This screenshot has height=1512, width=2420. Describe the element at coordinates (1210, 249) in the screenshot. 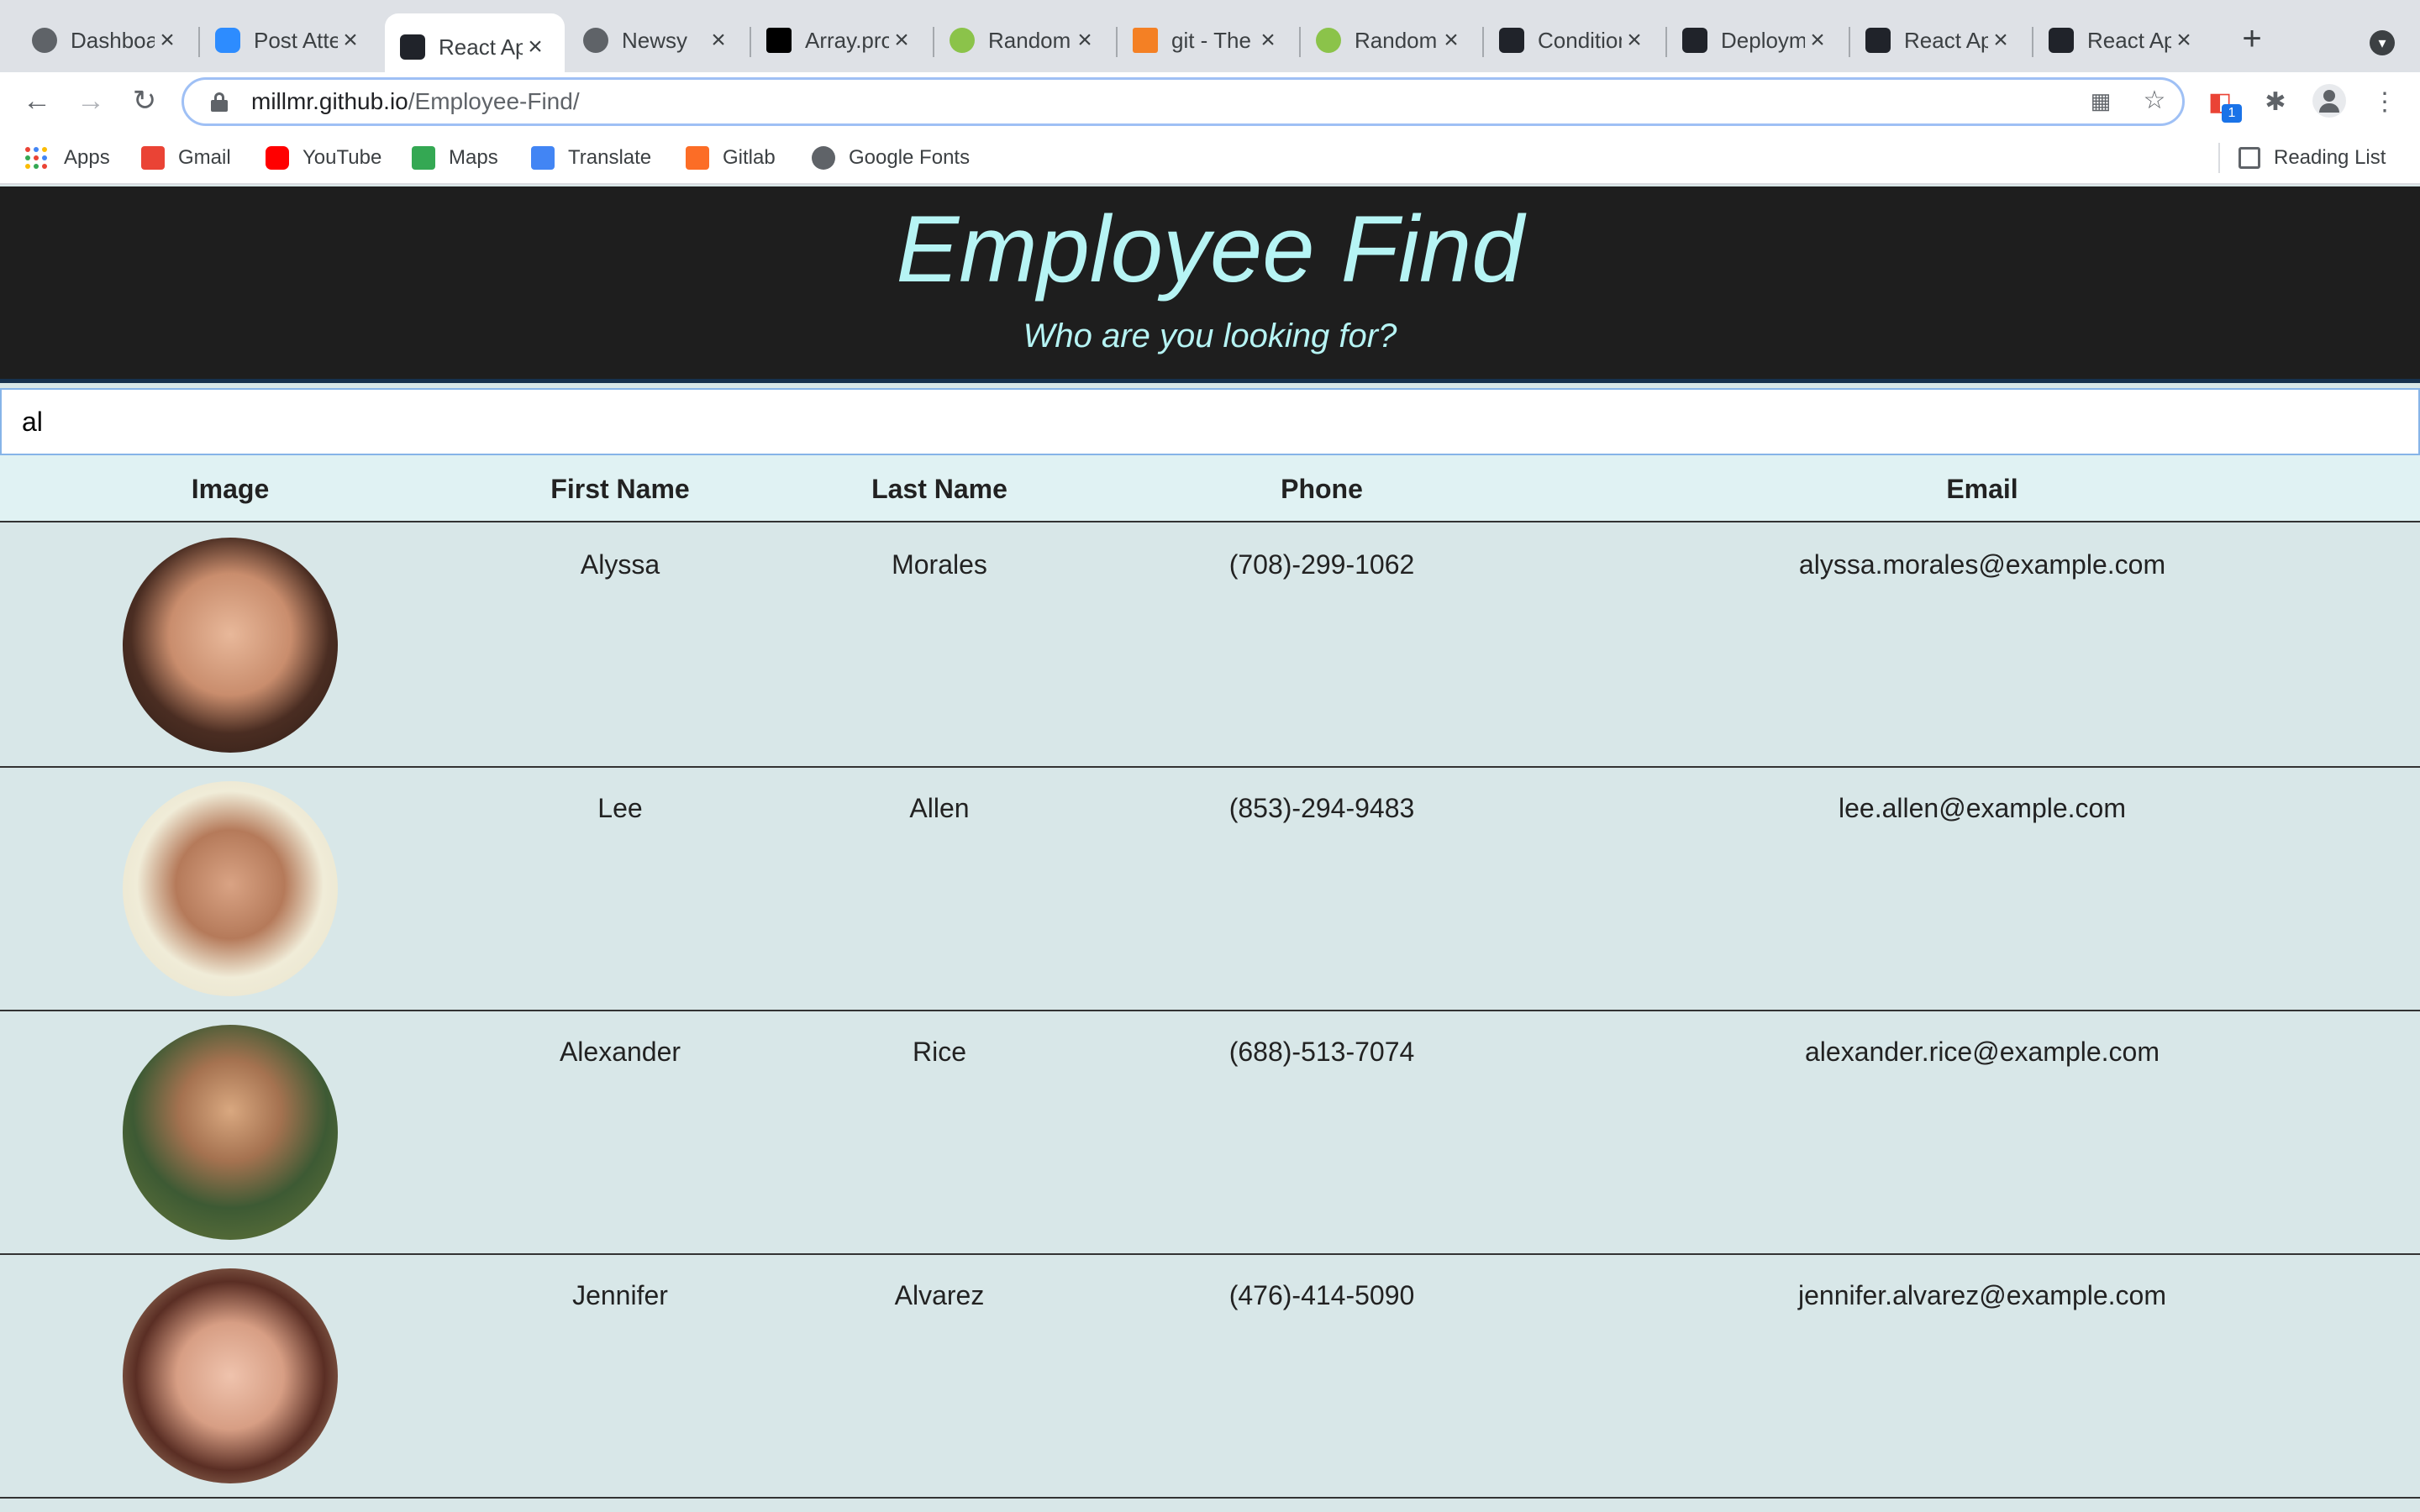

I see `page-title: Employee Find` at that location.